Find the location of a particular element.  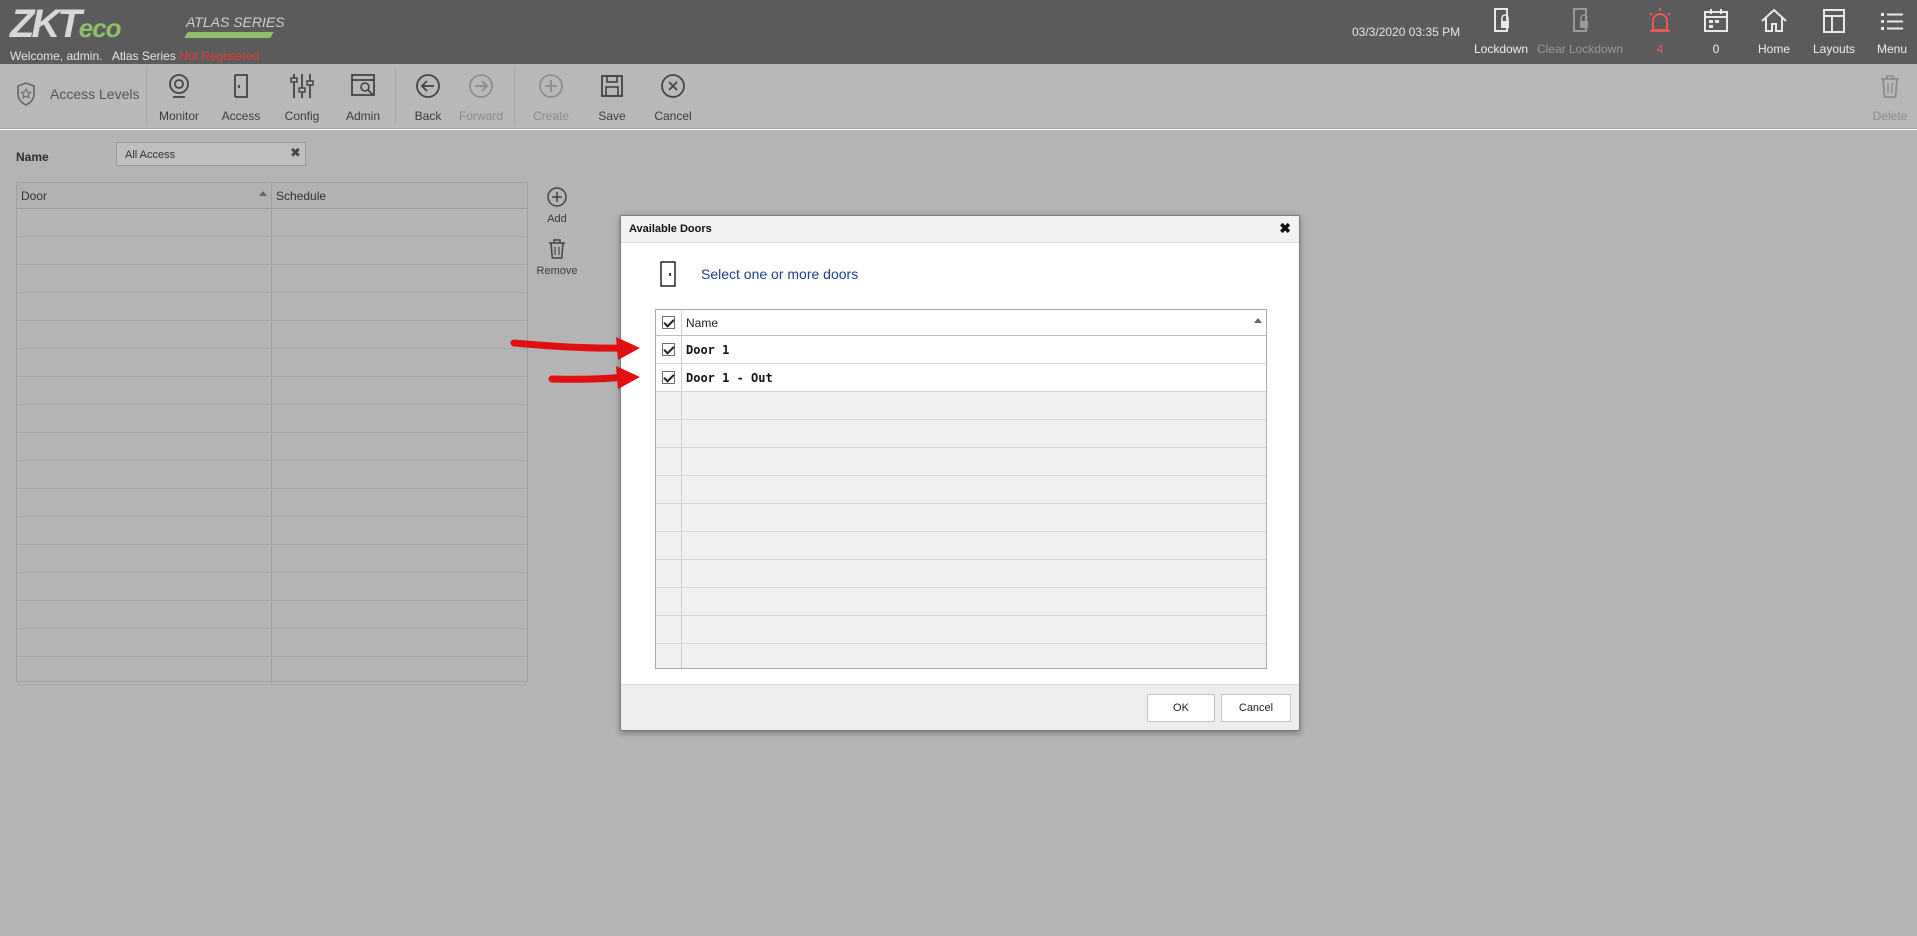

cancel-icon is located at coordinates (673, 86).